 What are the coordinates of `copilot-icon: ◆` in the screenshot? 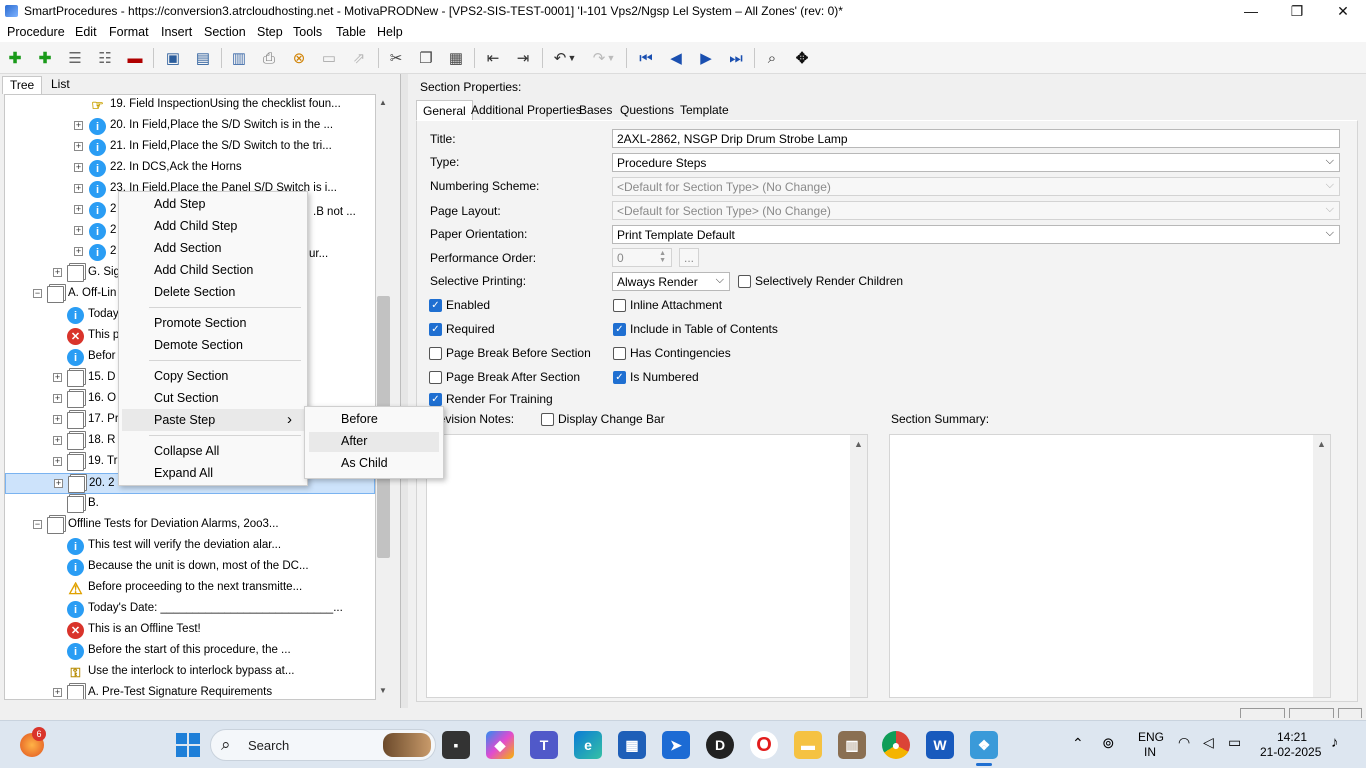 It's located at (500, 745).